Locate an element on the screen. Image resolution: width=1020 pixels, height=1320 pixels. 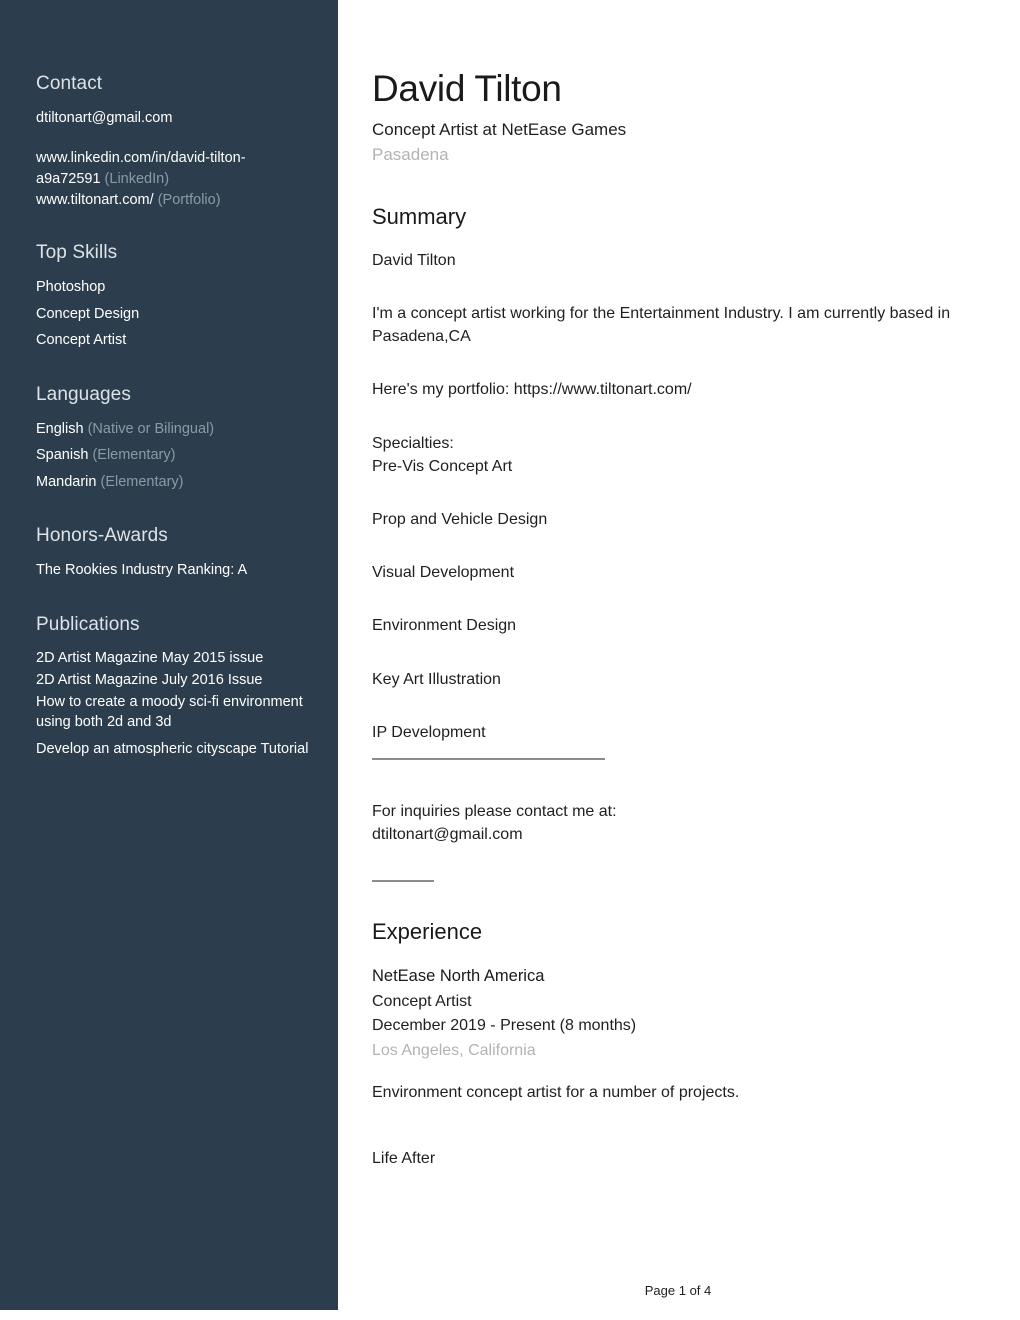
language-item: Mandarin (Elementary) is located at coordinates (173, 482).